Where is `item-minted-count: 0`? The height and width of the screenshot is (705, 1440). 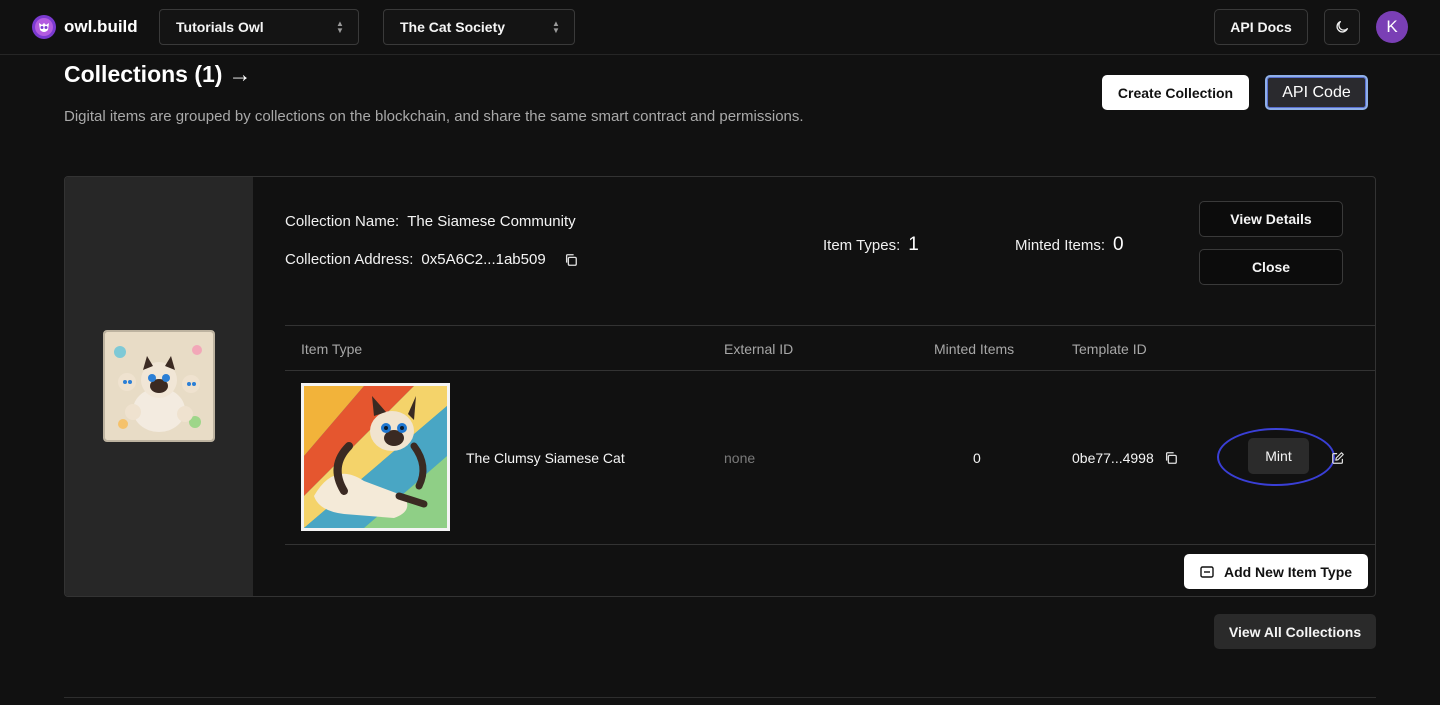 item-minted-count: 0 is located at coordinates (977, 458).